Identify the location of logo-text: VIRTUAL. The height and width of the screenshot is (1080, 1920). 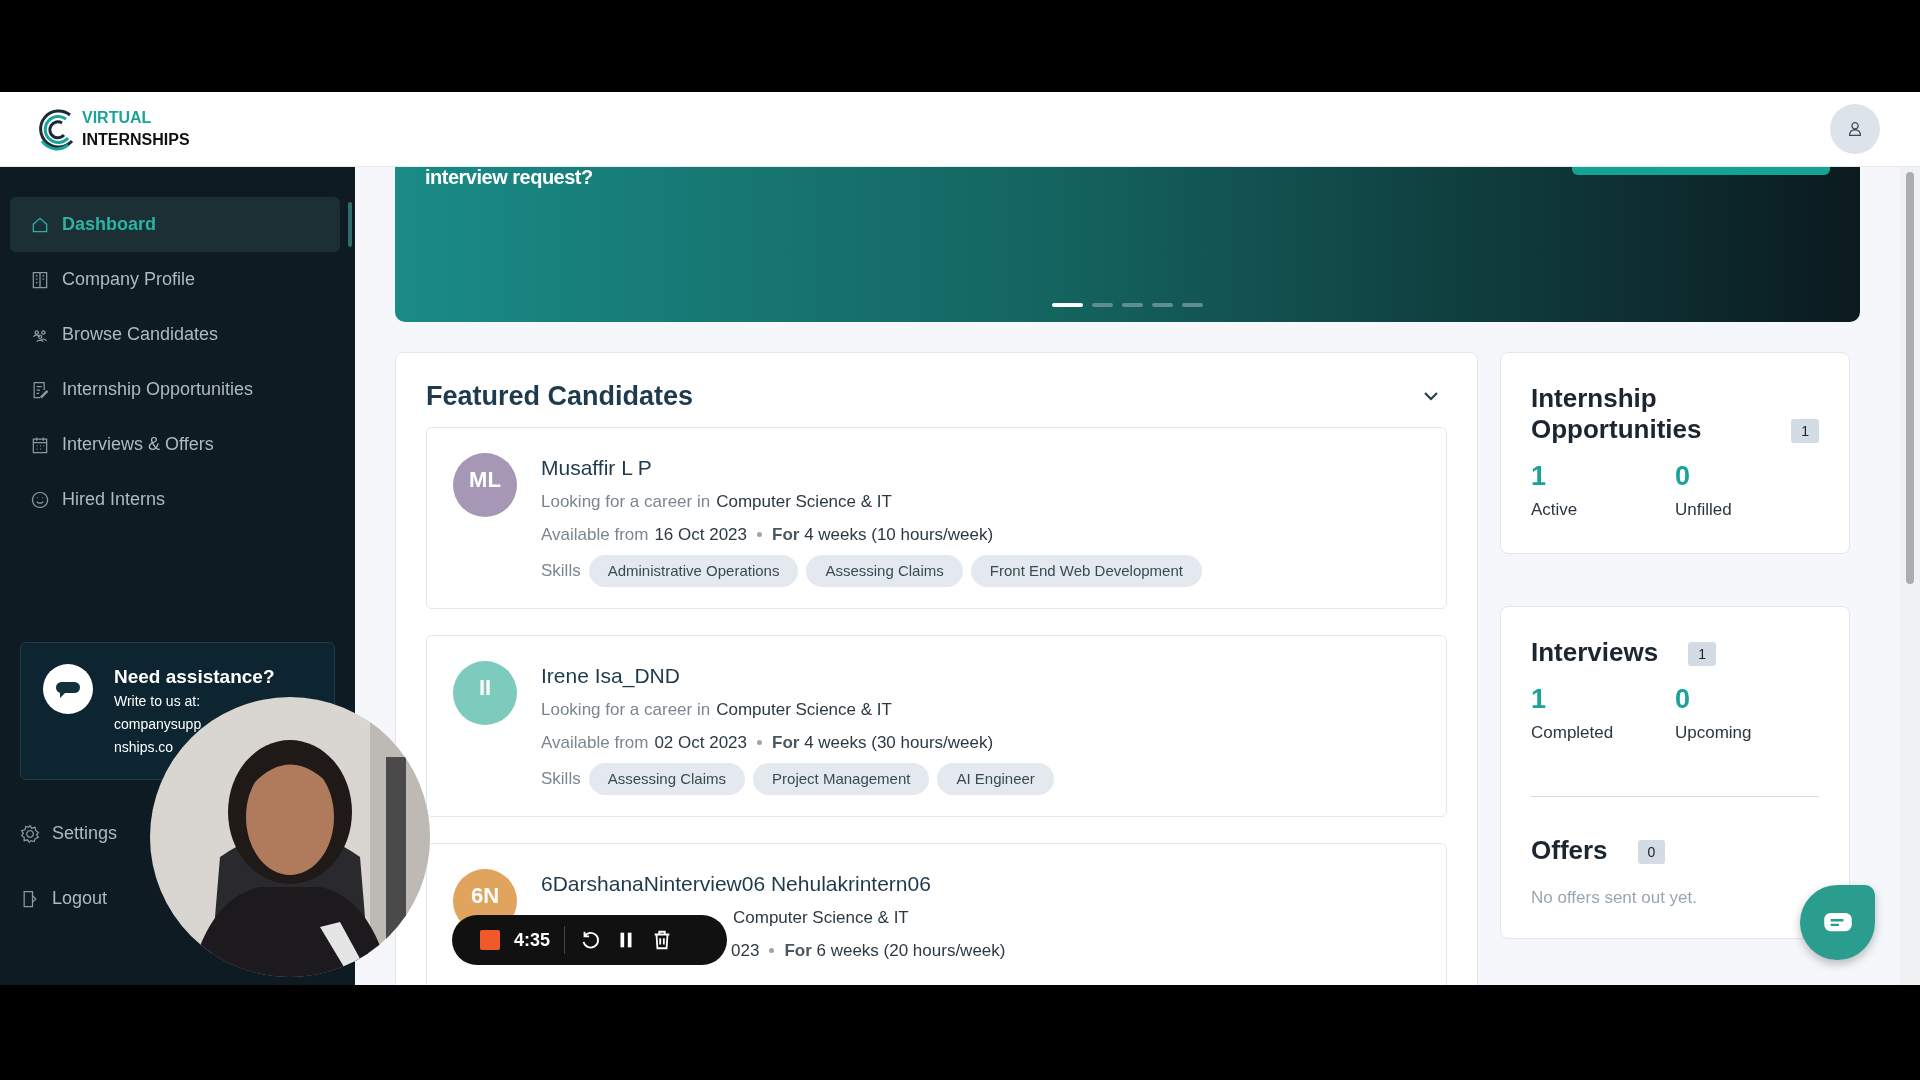
(117, 118).